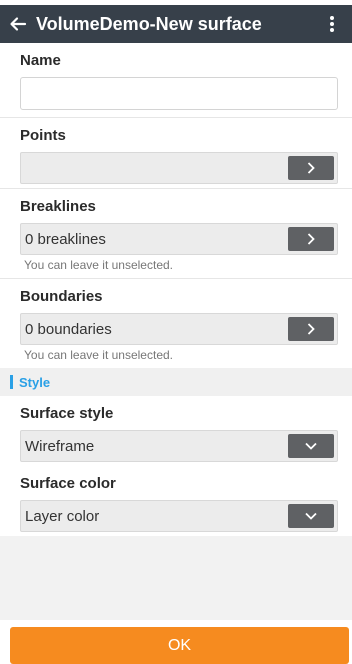 This screenshot has width=352, height=664. Describe the element at coordinates (35, 382) in the screenshot. I see `style-section-title: Style` at that location.